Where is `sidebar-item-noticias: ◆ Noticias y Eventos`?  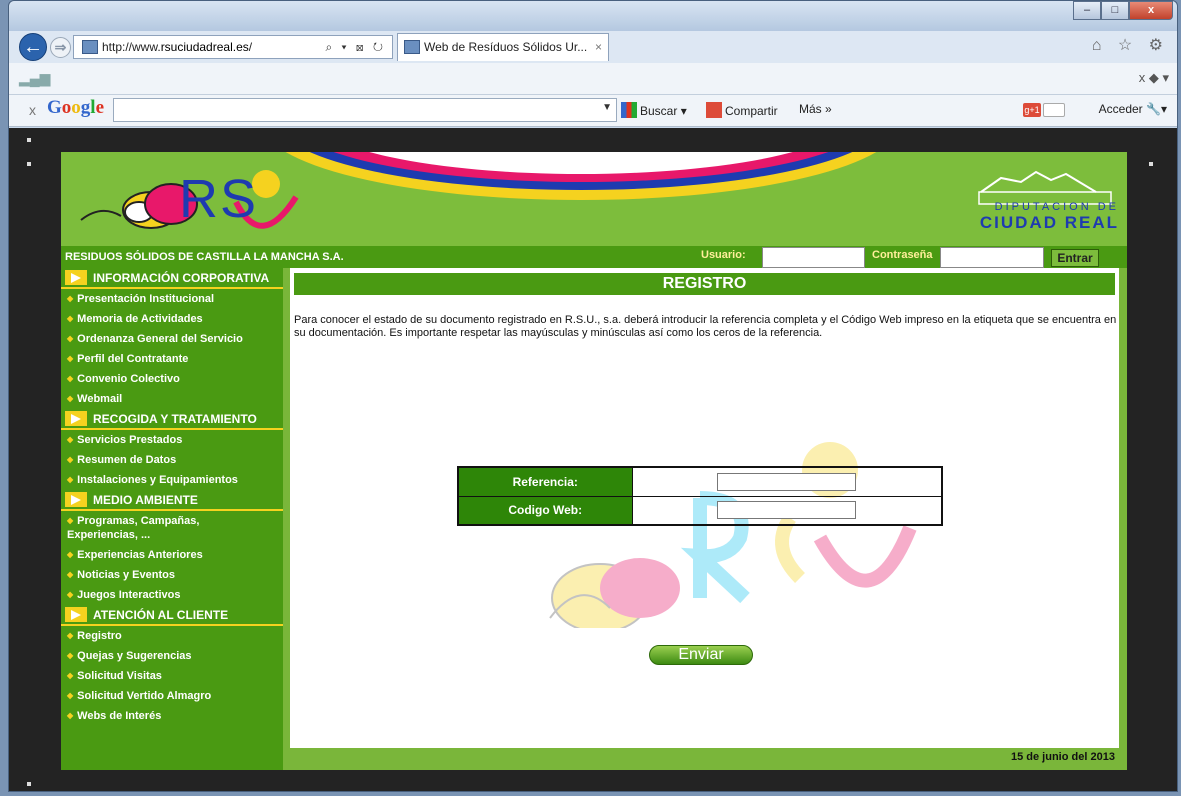 sidebar-item-noticias: ◆ Noticias y Eventos is located at coordinates (172, 575).